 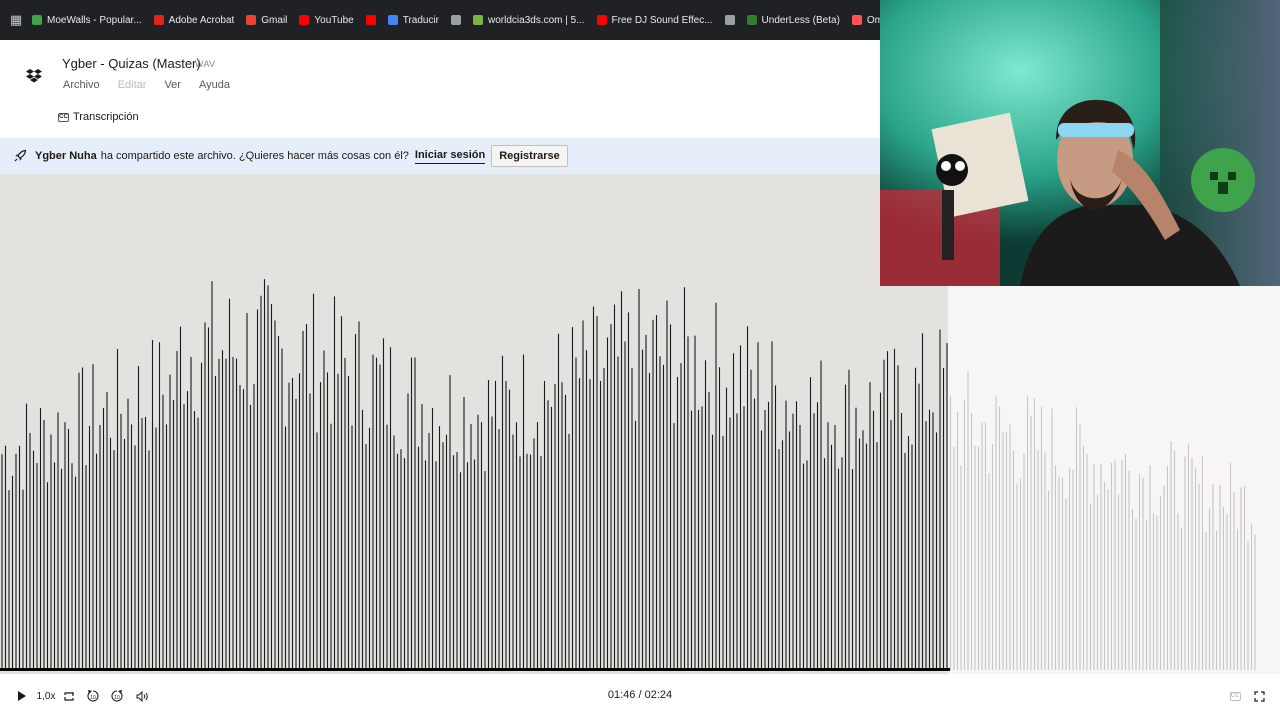 I want to click on loop-icon, so click(x=69, y=696).